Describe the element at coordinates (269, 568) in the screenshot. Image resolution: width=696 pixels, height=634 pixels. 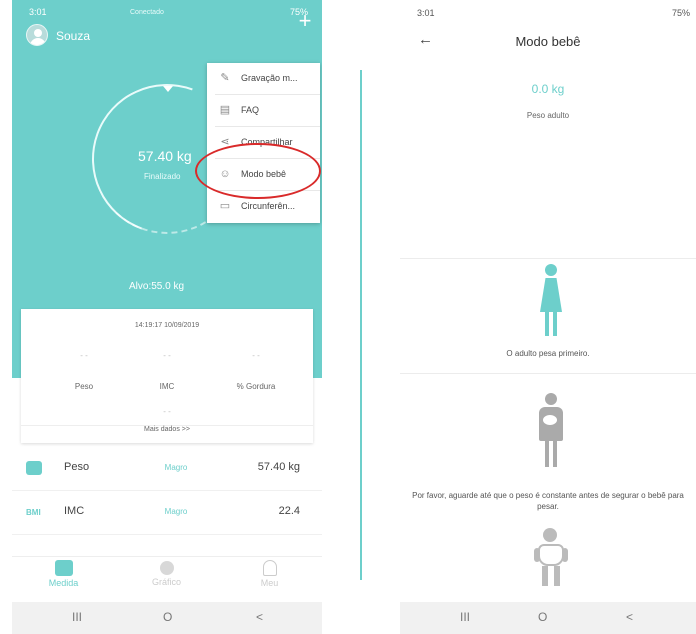
I see `person-icon` at that location.